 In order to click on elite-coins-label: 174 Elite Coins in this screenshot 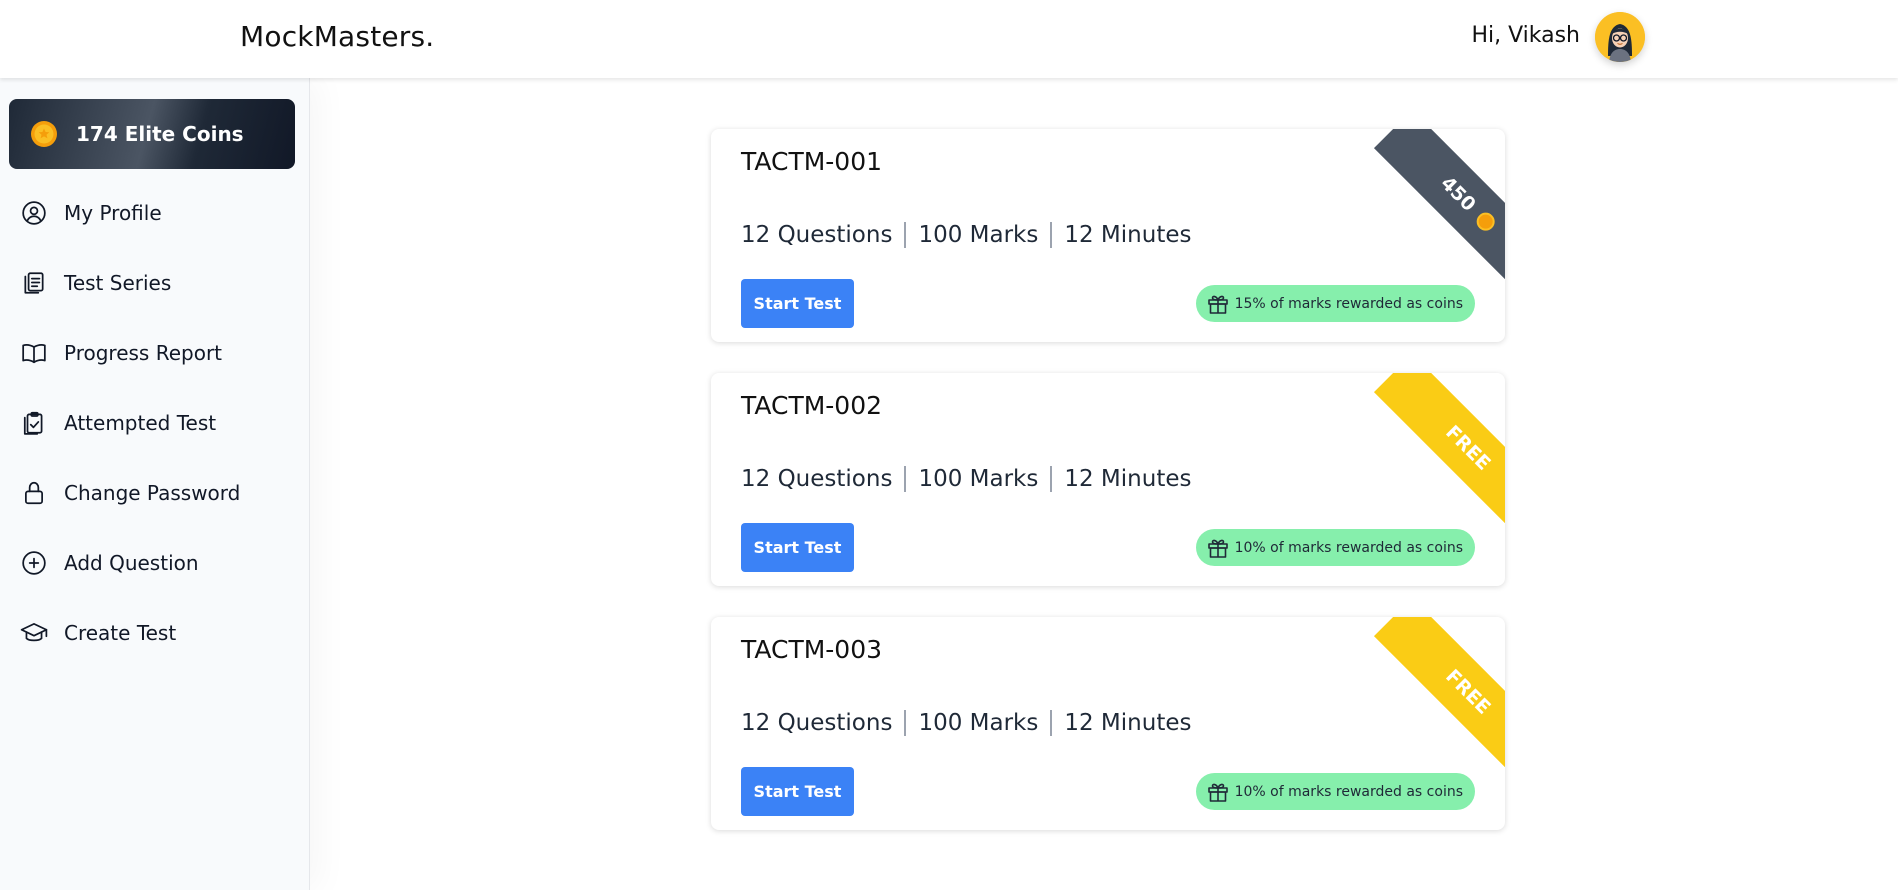, I will do `click(160, 134)`.